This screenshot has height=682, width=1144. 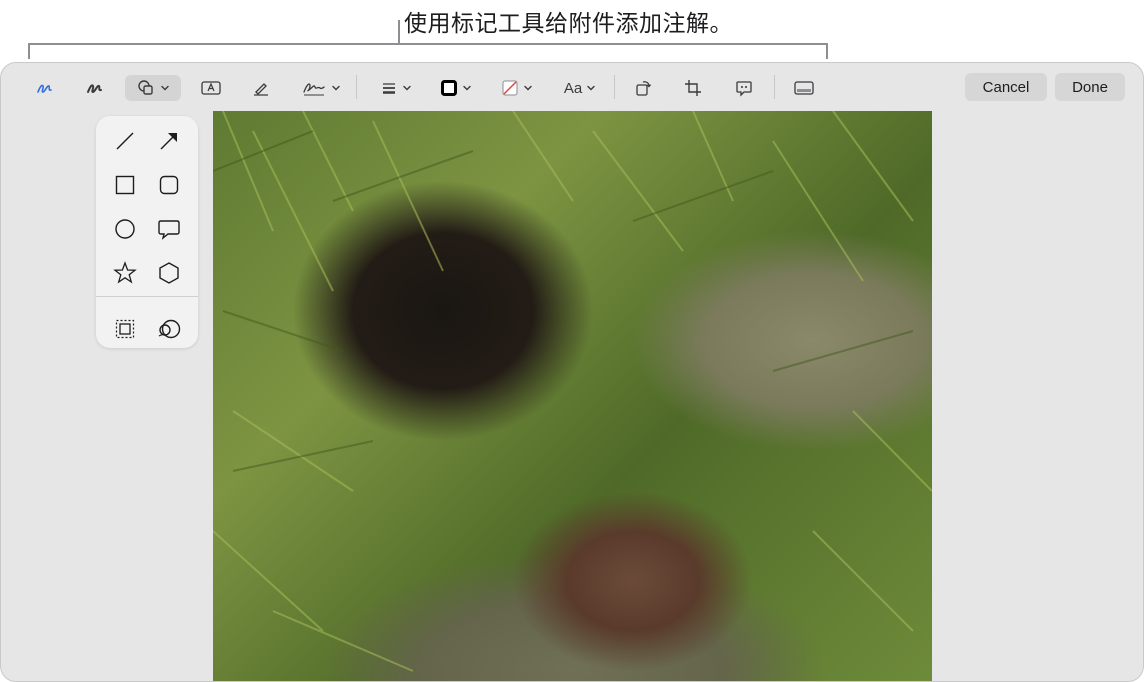 I want to click on shapes-menu, so click(x=147, y=232).